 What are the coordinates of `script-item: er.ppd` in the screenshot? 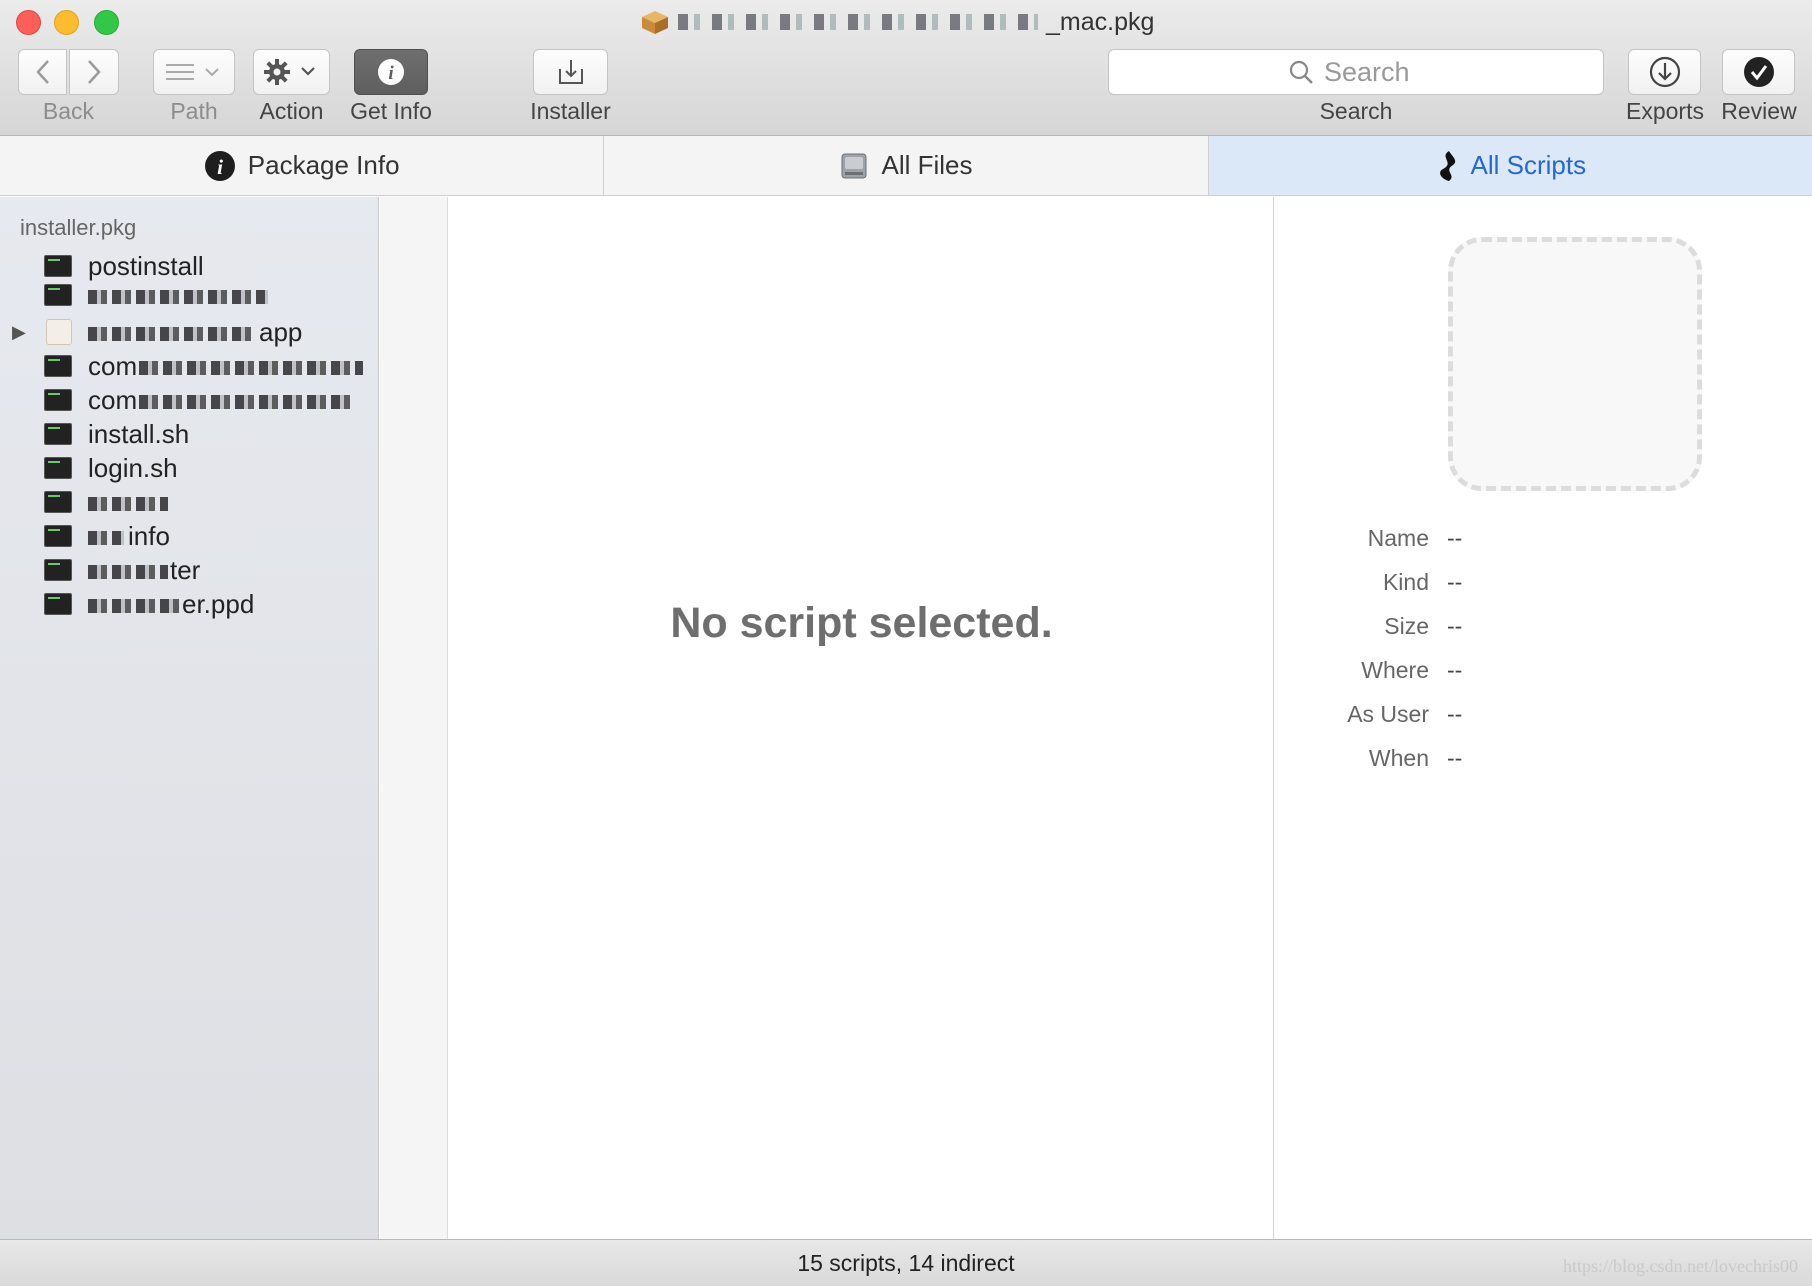 It's located at (189, 604).